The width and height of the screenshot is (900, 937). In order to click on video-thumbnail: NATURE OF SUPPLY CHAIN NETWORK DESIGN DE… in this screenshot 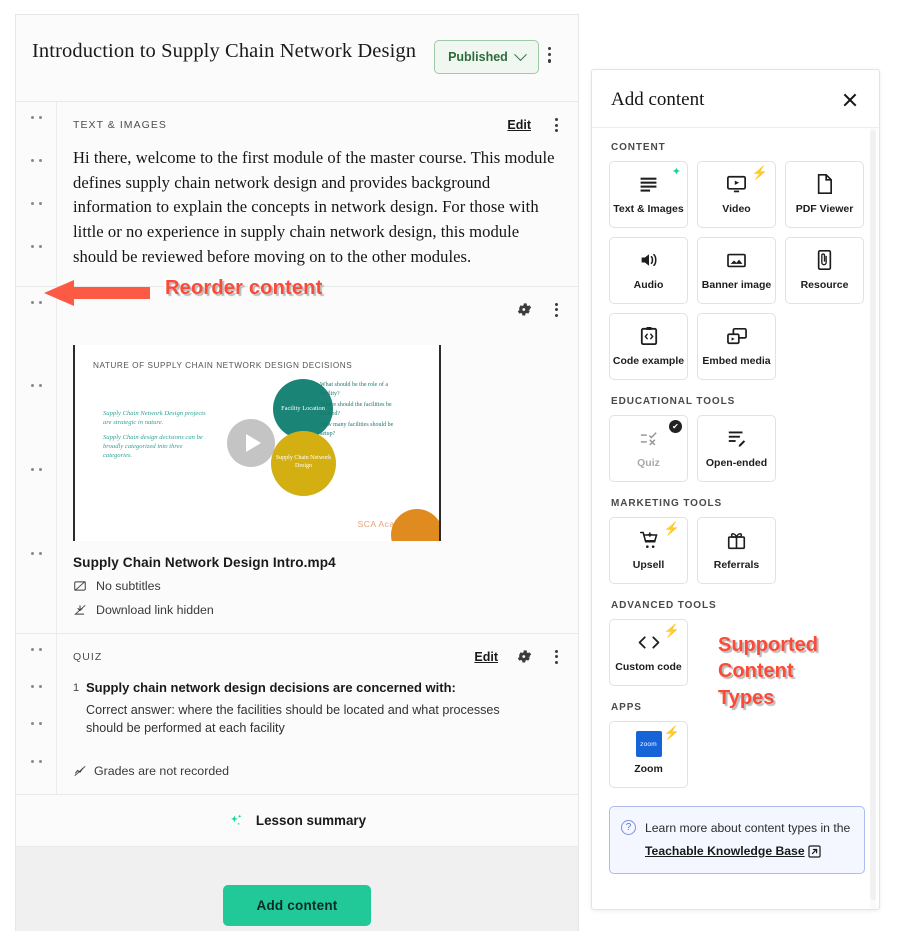, I will do `click(257, 442)`.